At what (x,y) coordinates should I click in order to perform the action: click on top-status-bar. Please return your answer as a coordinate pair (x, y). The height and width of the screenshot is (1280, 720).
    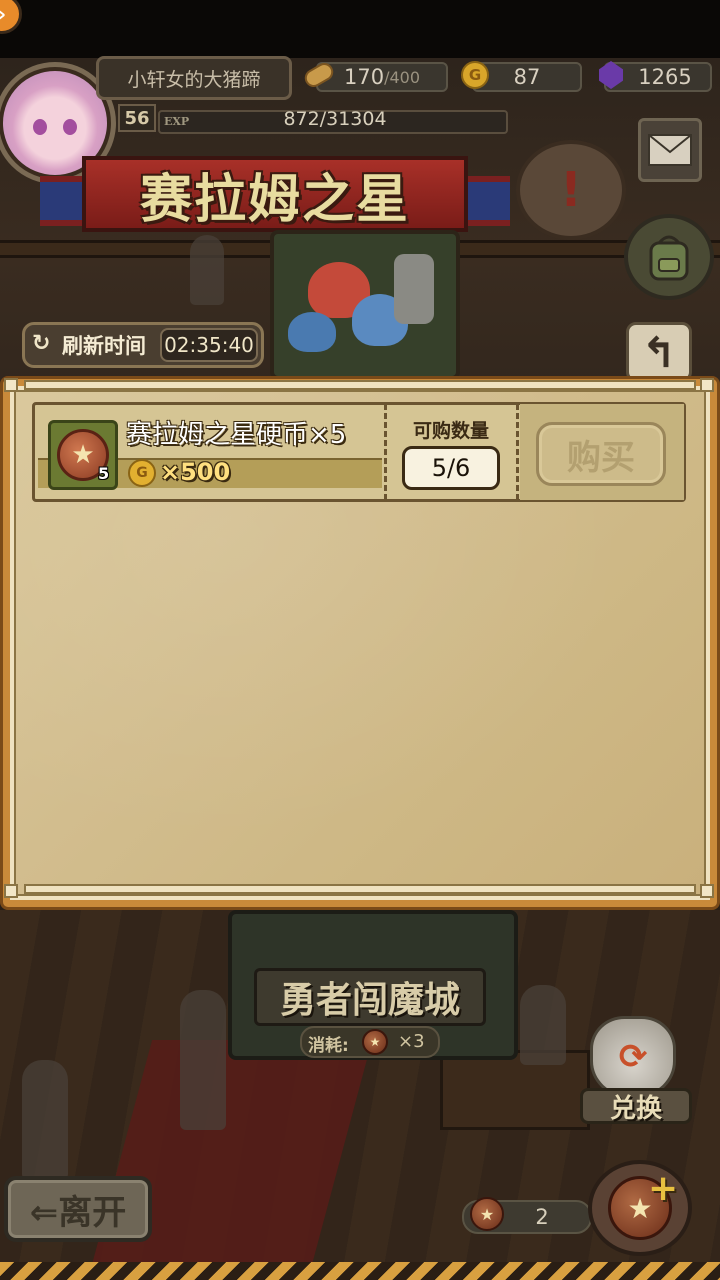
    Looking at the image, I should click on (360, 29).